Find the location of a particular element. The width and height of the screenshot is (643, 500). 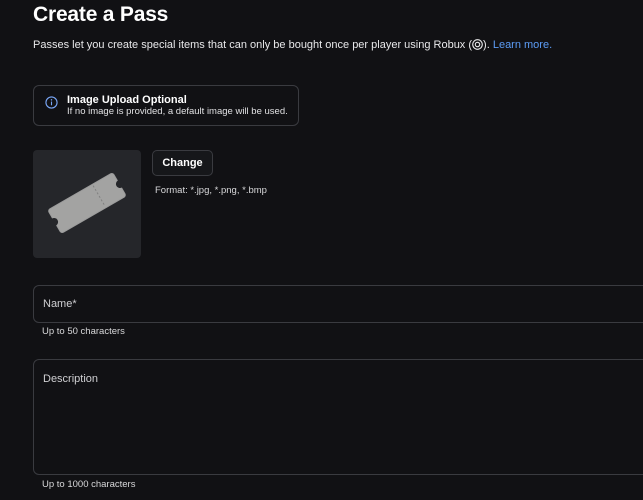

name-label-text: Name is located at coordinates (58, 304).